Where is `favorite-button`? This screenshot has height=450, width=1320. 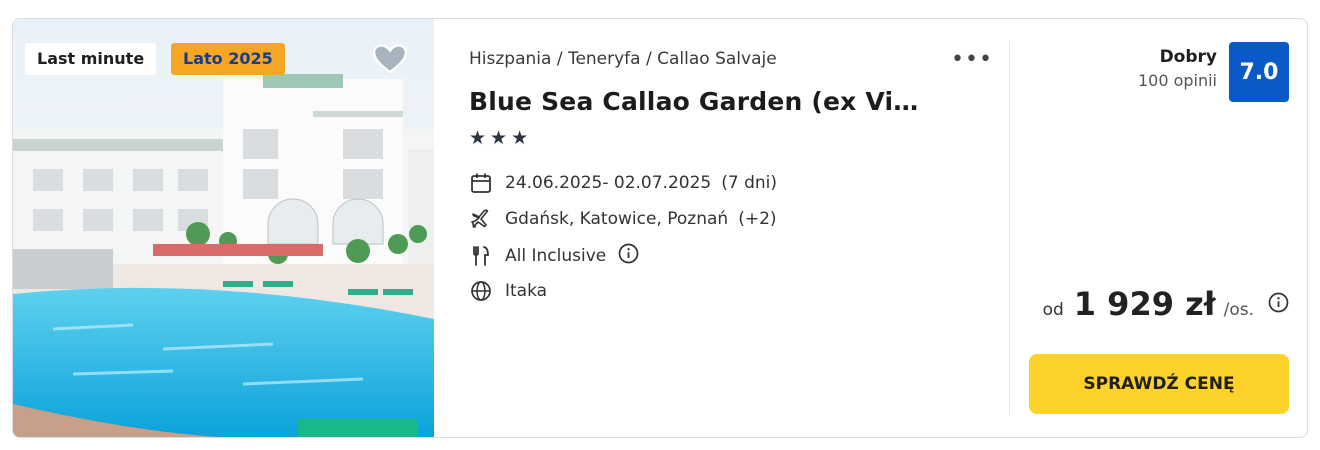
favorite-button is located at coordinates (390, 59).